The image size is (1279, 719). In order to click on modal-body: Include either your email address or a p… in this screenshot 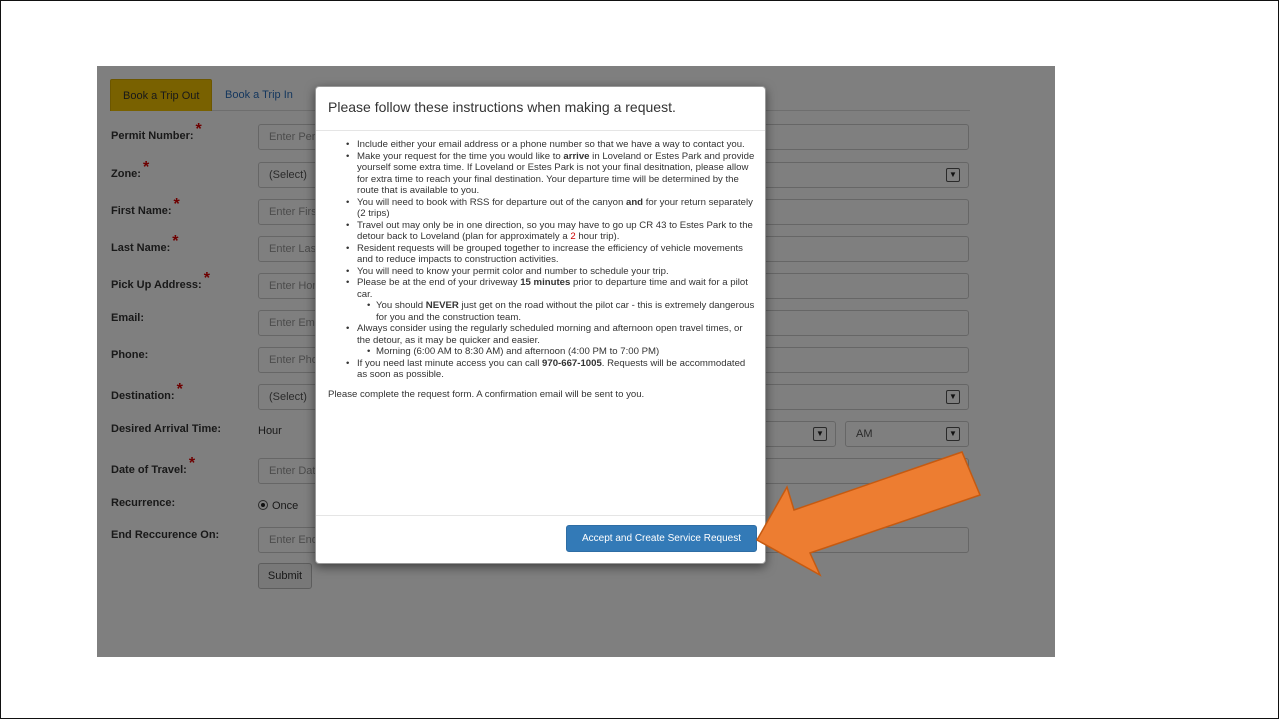, I will do `click(543, 269)`.